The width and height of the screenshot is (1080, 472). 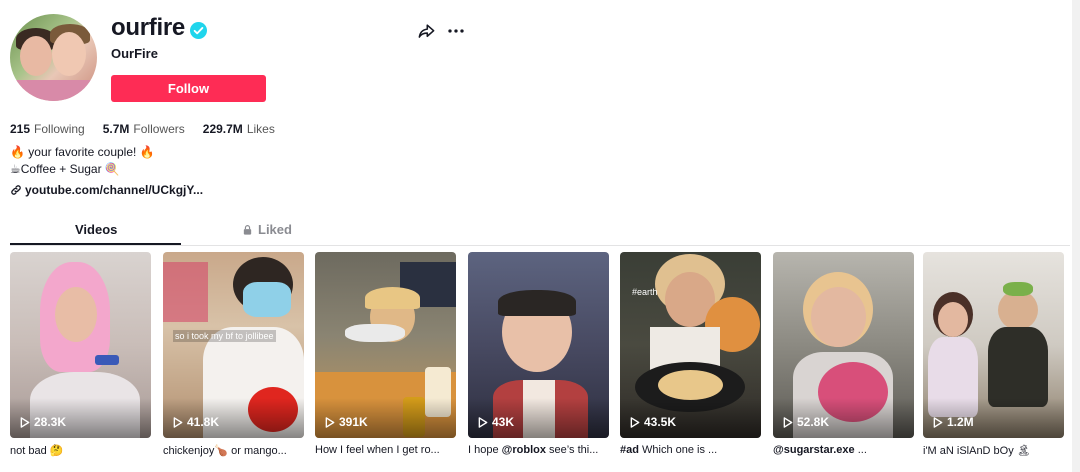 What do you see at coordinates (993, 450) in the screenshot?
I see `video-caption: i'M aN iSlAnD bOy 🏝` at bounding box center [993, 450].